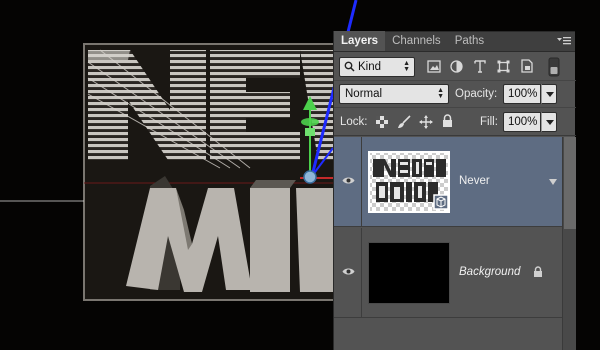  What do you see at coordinates (554, 67) in the screenshot?
I see `filter-toggle-switch-icon` at bounding box center [554, 67].